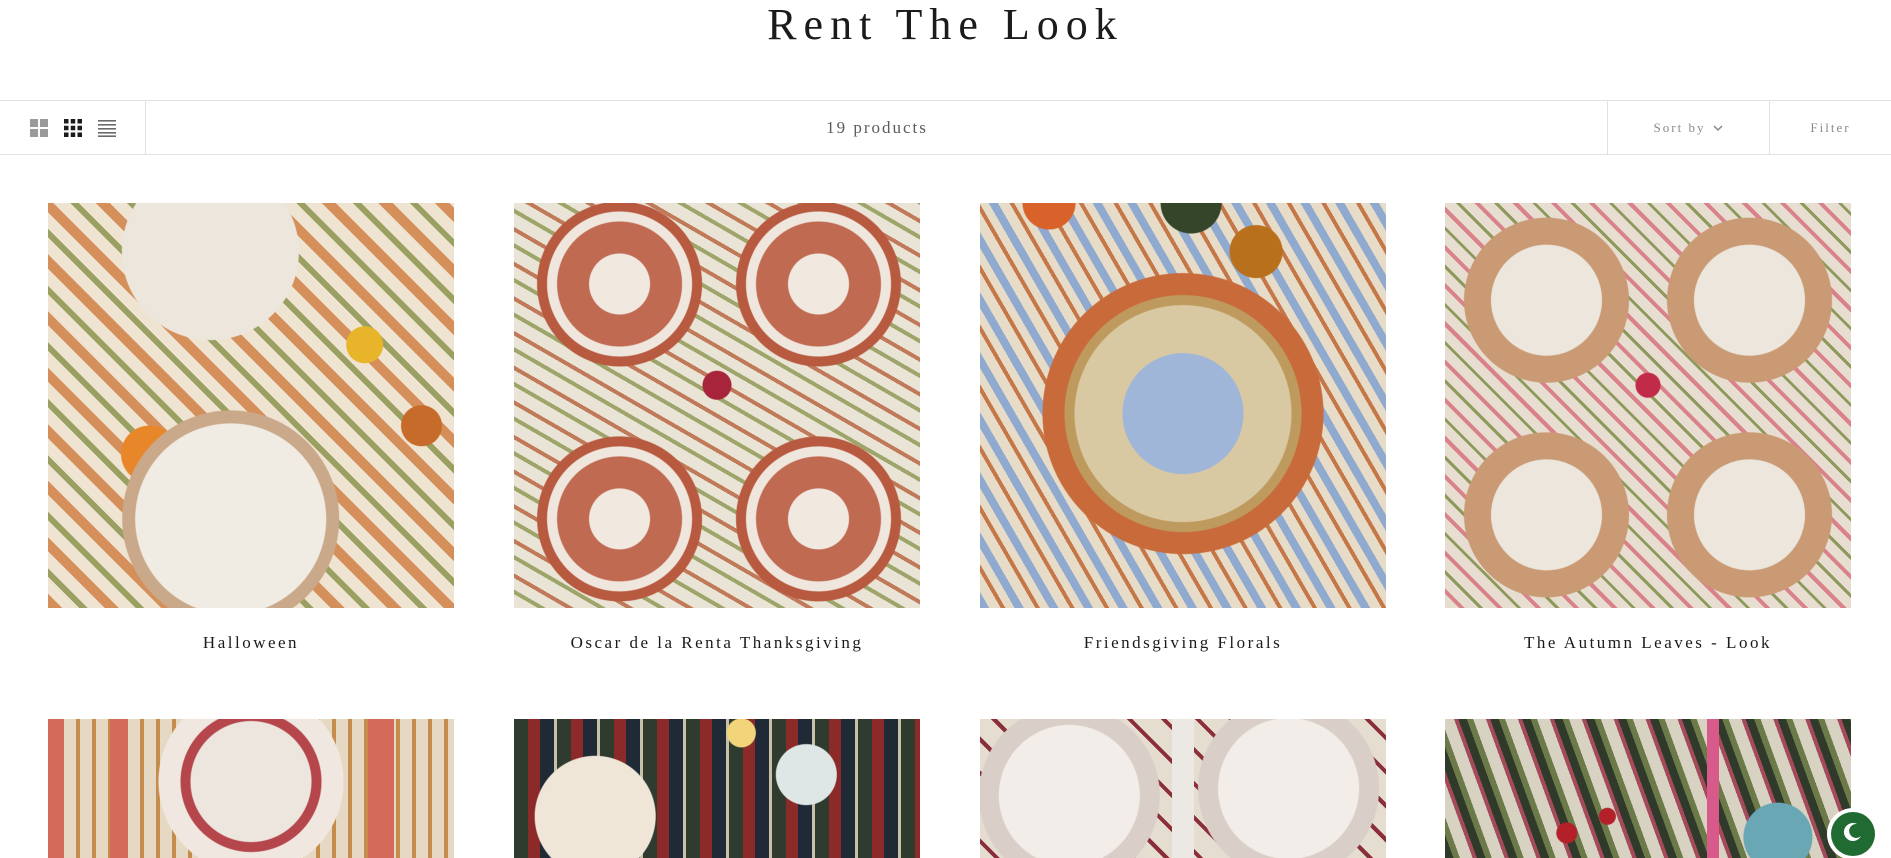  What do you see at coordinates (1718, 128) in the screenshot?
I see `chevron-down-icon` at bounding box center [1718, 128].